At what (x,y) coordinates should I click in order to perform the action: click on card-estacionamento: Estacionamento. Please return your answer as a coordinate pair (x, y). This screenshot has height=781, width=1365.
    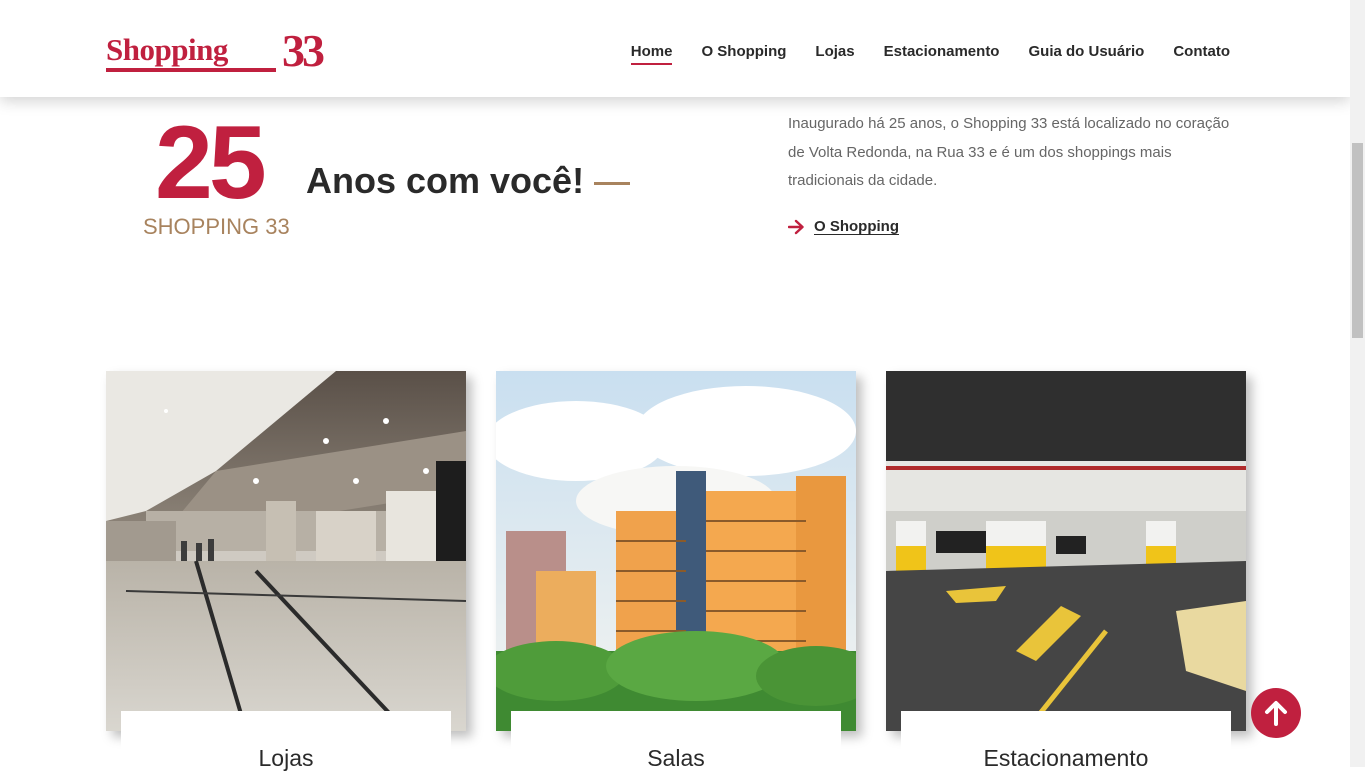
    Looking at the image, I should click on (1066, 576).